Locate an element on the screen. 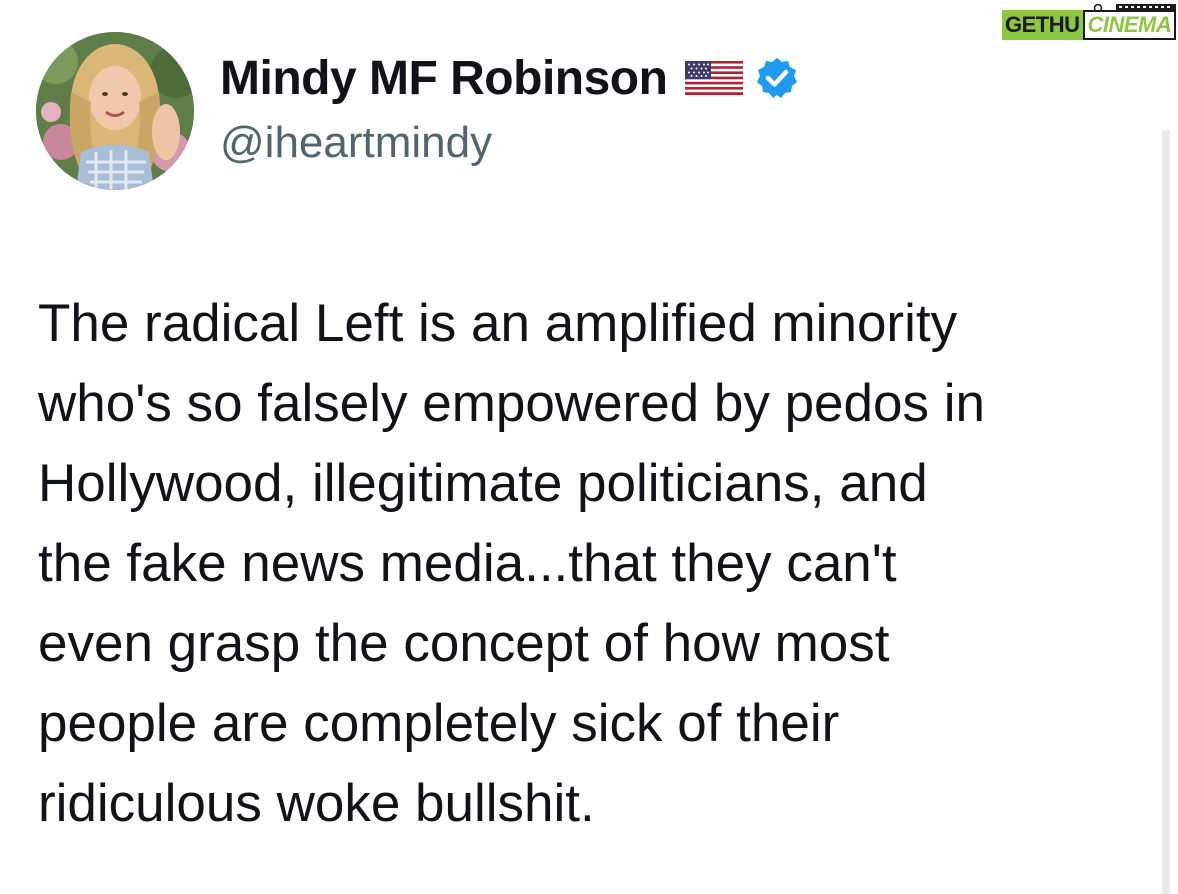 This screenshot has height=894, width=1178. avatar is located at coordinates (115, 111).